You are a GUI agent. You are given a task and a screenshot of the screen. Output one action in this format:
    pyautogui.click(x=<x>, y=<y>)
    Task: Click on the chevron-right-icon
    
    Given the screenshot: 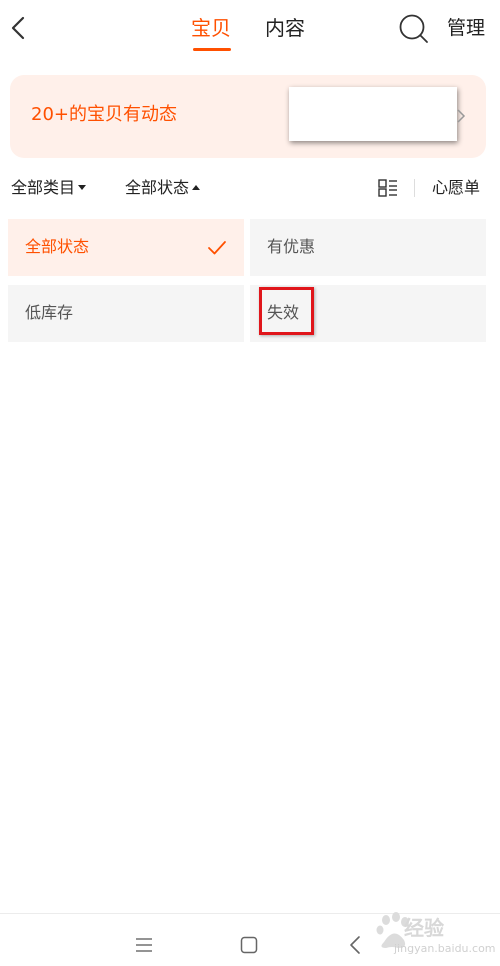 What is the action you would take?
    pyautogui.click(x=461, y=116)
    